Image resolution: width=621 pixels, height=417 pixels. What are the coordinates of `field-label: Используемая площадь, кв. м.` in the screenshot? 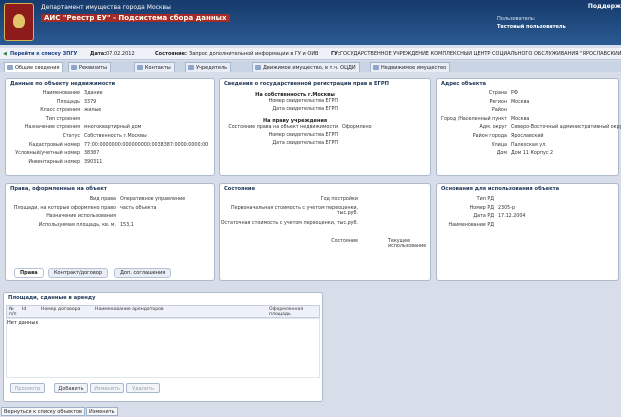 It's located at (77, 225).